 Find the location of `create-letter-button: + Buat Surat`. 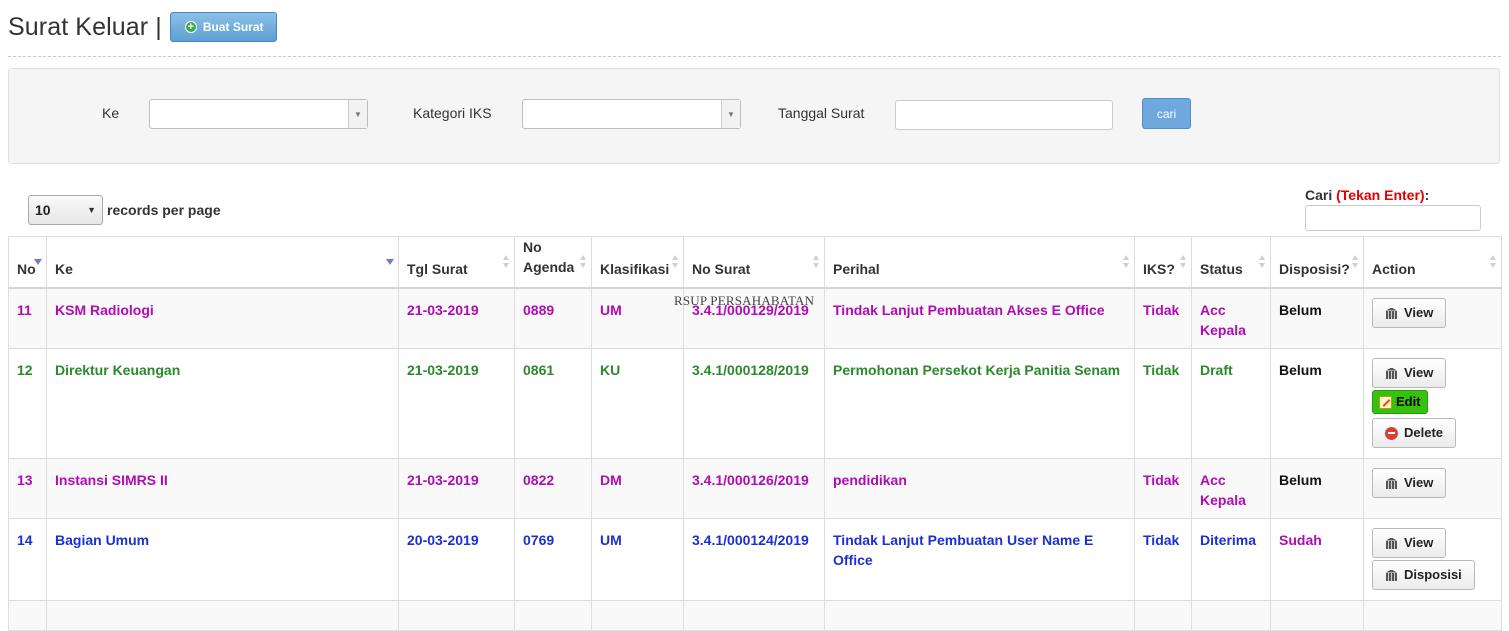

create-letter-button: + Buat Surat is located at coordinates (223, 27).